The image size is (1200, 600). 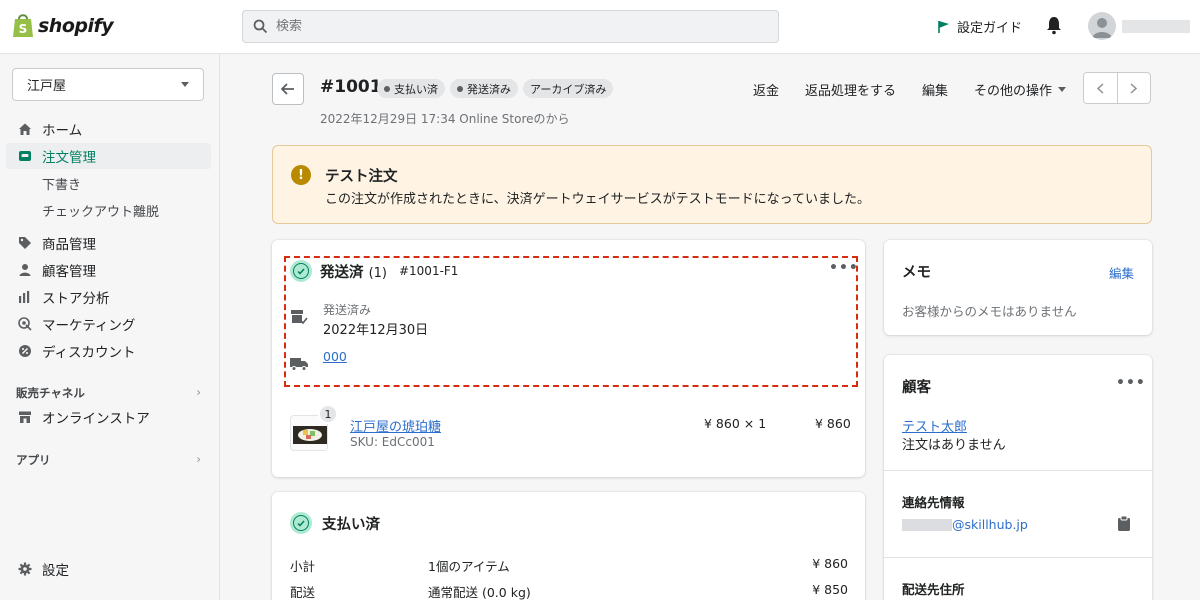 I want to click on gear-icon, so click(x=25, y=569).